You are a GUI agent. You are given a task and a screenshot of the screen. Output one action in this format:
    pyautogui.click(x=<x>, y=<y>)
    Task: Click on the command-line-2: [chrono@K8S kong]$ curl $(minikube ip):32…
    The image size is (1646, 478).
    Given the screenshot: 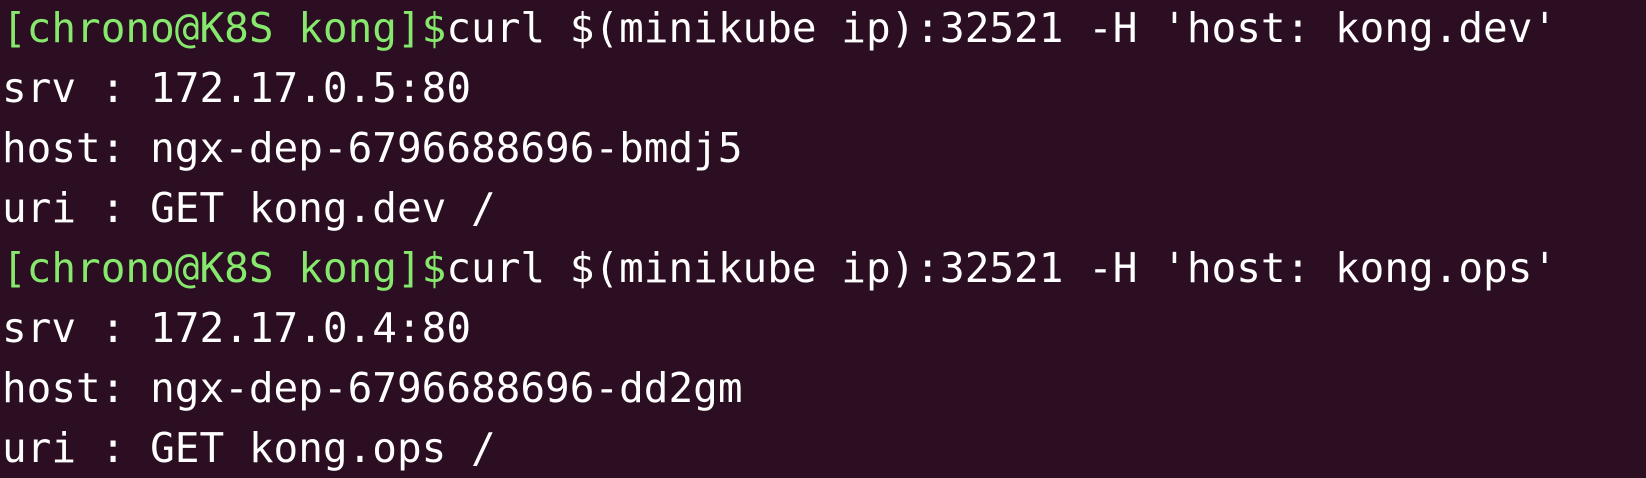 What is the action you would take?
    pyautogui.click(x=824, y=268)
    